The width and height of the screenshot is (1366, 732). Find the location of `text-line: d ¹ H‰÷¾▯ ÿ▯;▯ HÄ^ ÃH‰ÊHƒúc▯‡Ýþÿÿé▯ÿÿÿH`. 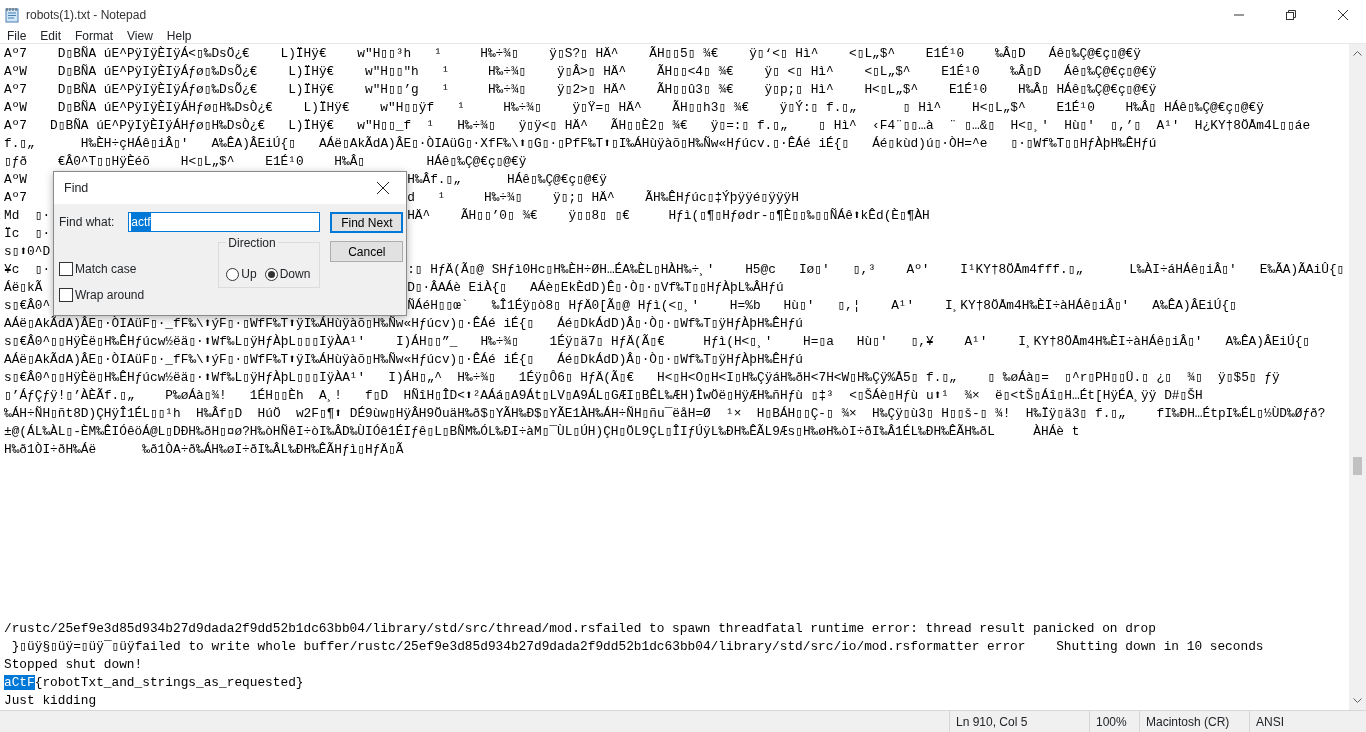

text-line: d ¹ H‰÷¾▯ ÿ▯;▯ HÄ^ ÃH‰ÊHƒúc▯‡Ýþÿÿé▯ÿÿÿH is located at coordinates (603, 197).